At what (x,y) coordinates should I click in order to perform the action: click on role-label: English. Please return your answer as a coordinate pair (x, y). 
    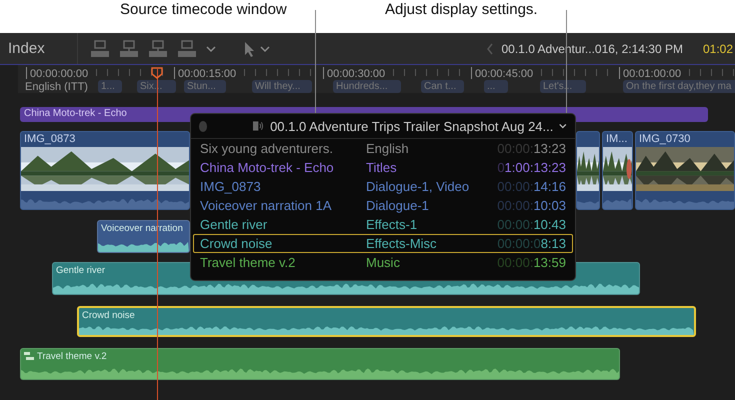
    Looking at the image, I should click on (388, 148).